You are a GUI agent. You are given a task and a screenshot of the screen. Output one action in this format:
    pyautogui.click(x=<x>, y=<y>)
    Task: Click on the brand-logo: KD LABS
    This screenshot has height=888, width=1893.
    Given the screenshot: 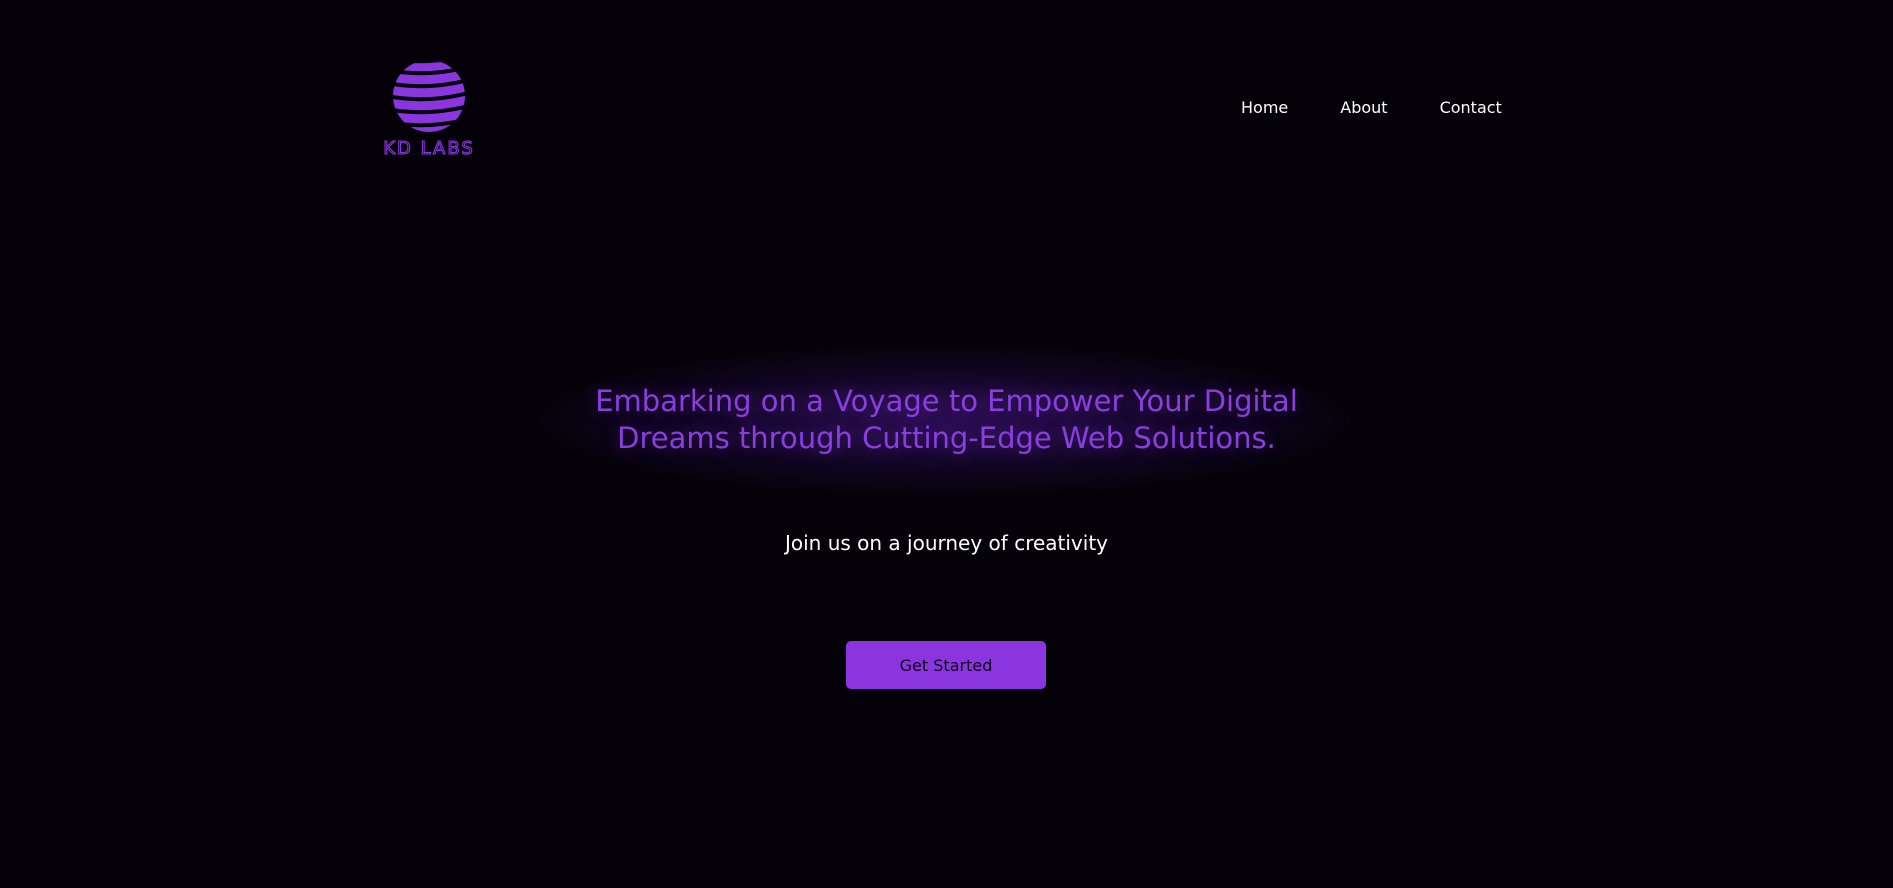 What is the action you would take?
    pyautogui.click(x=429, y=107)
    